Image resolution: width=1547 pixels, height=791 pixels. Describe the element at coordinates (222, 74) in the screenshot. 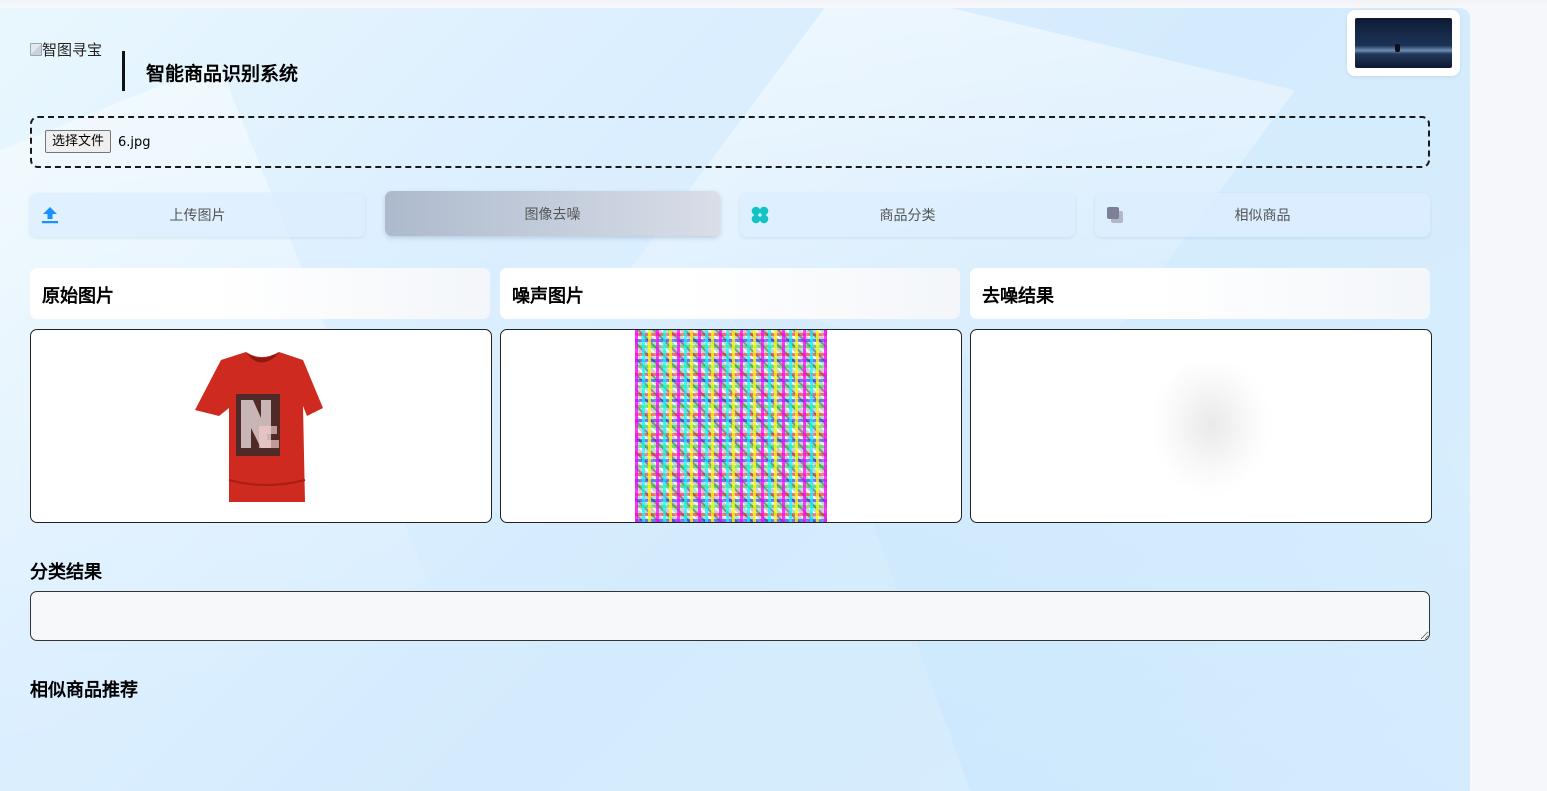

I see `page-title: 智能商品识别系统` at that location.